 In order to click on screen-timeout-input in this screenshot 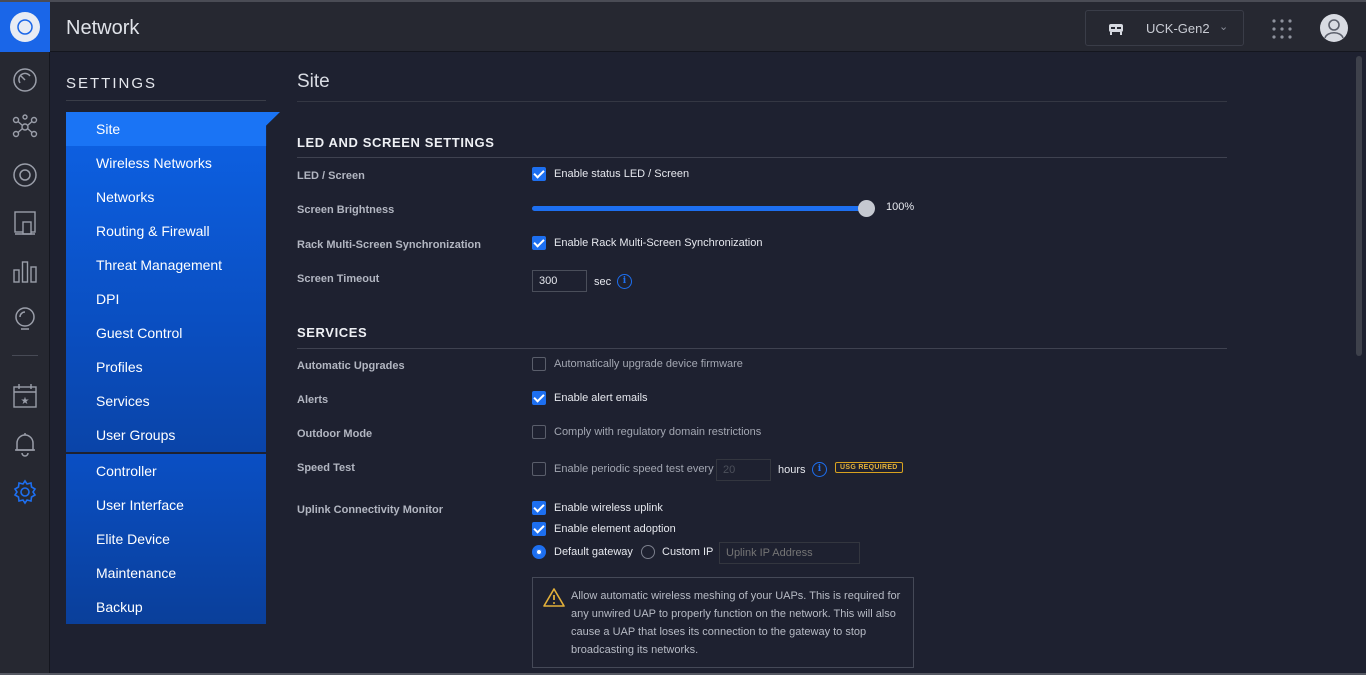, I will do `click(559, 281)`.